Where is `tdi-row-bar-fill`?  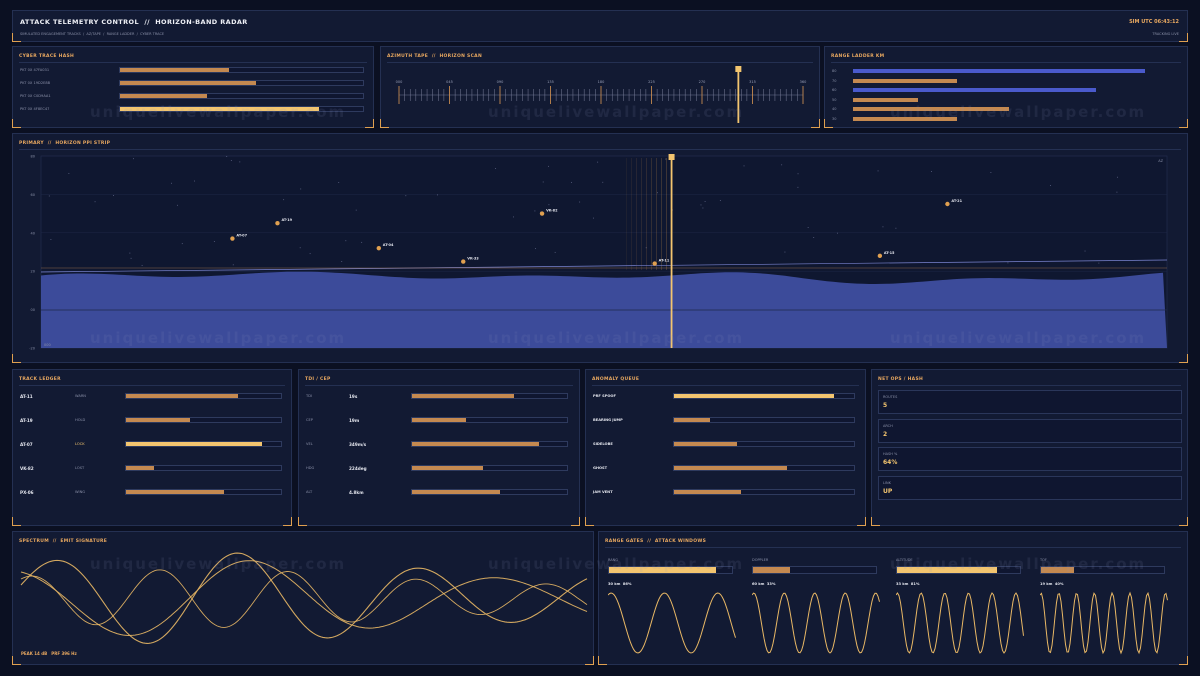
tdi-row-bar-fill is located at coordinates (448, 467).